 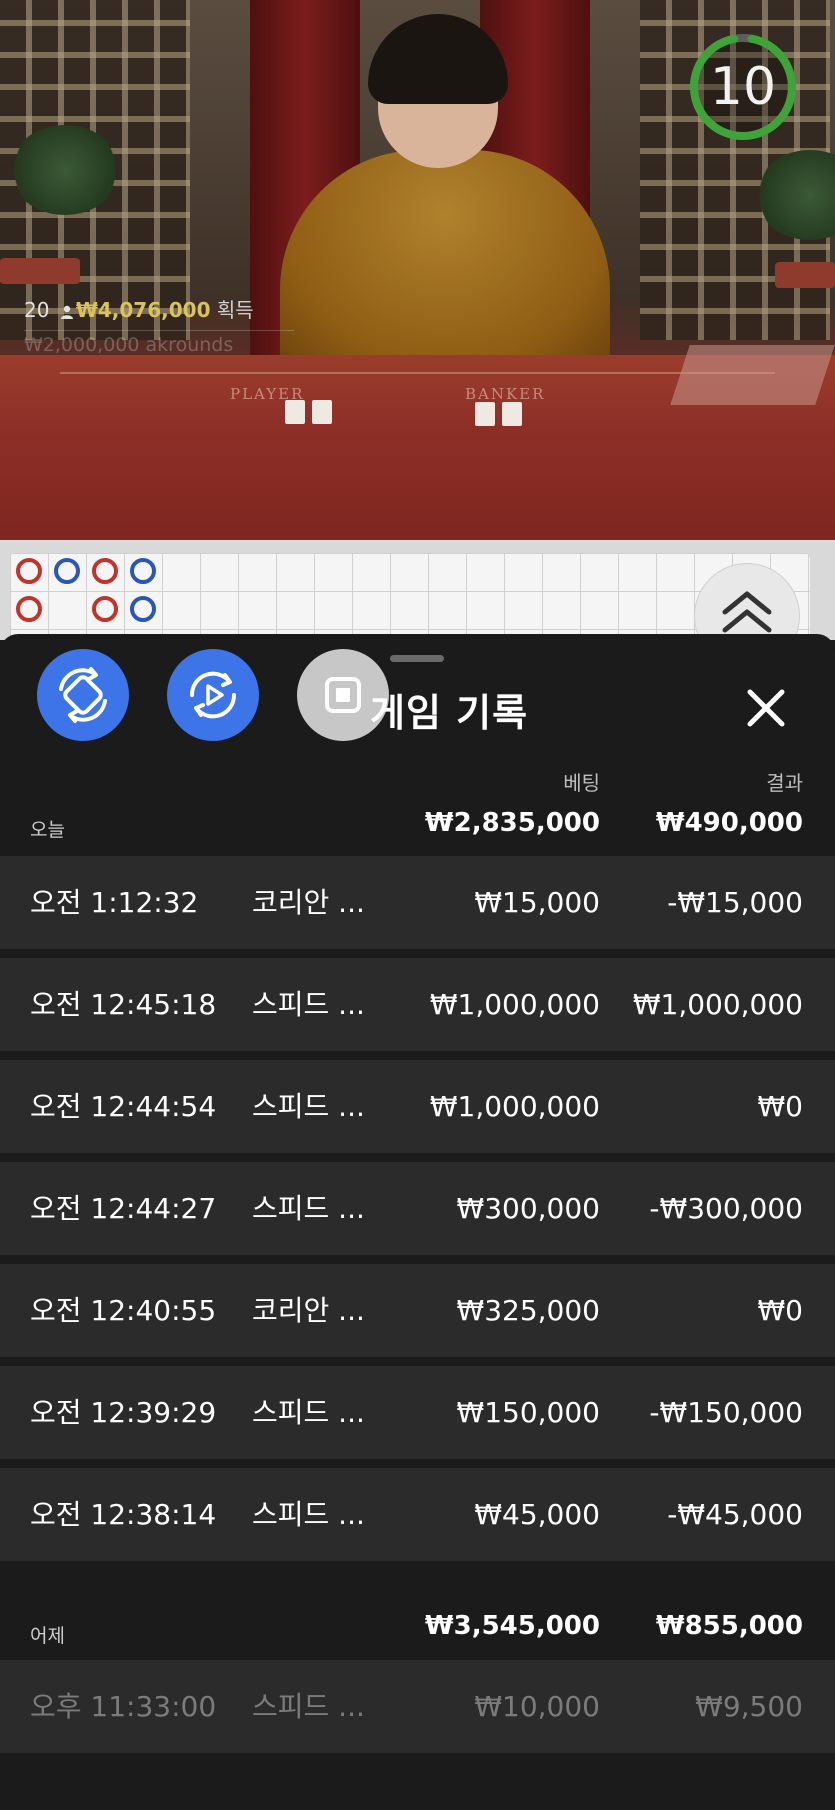 What do you see at coordinates (512, 823) in the screenshot?
I see `today-total-bet: ₩2,835,000` at bounding box center [512, 823].